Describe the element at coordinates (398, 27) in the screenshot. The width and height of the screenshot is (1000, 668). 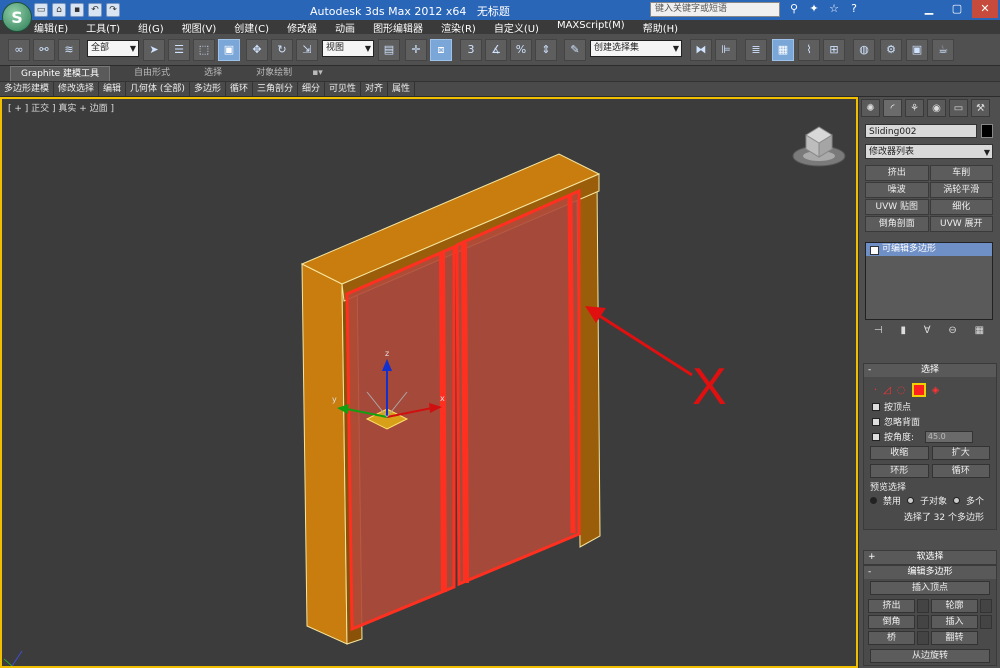
I see `menu-graph-editors: 图形编辑器` at that location.